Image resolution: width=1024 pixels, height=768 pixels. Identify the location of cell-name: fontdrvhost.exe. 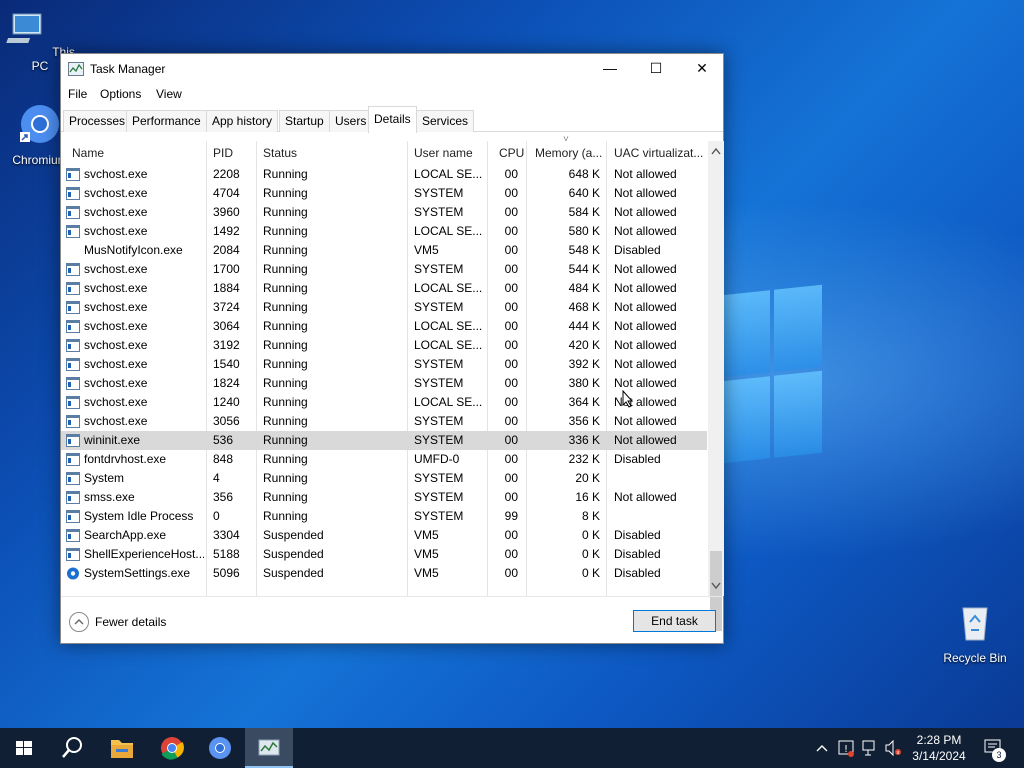
(125, 459).